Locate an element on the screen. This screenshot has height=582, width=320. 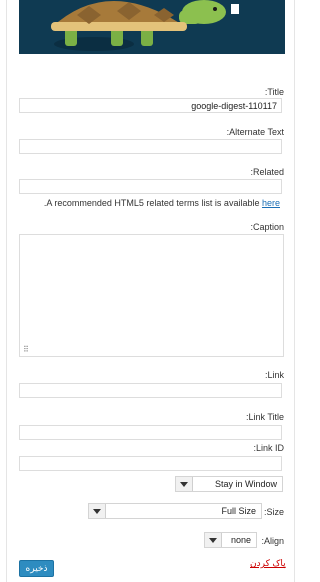
title-field is located at coordinates (150, 105).